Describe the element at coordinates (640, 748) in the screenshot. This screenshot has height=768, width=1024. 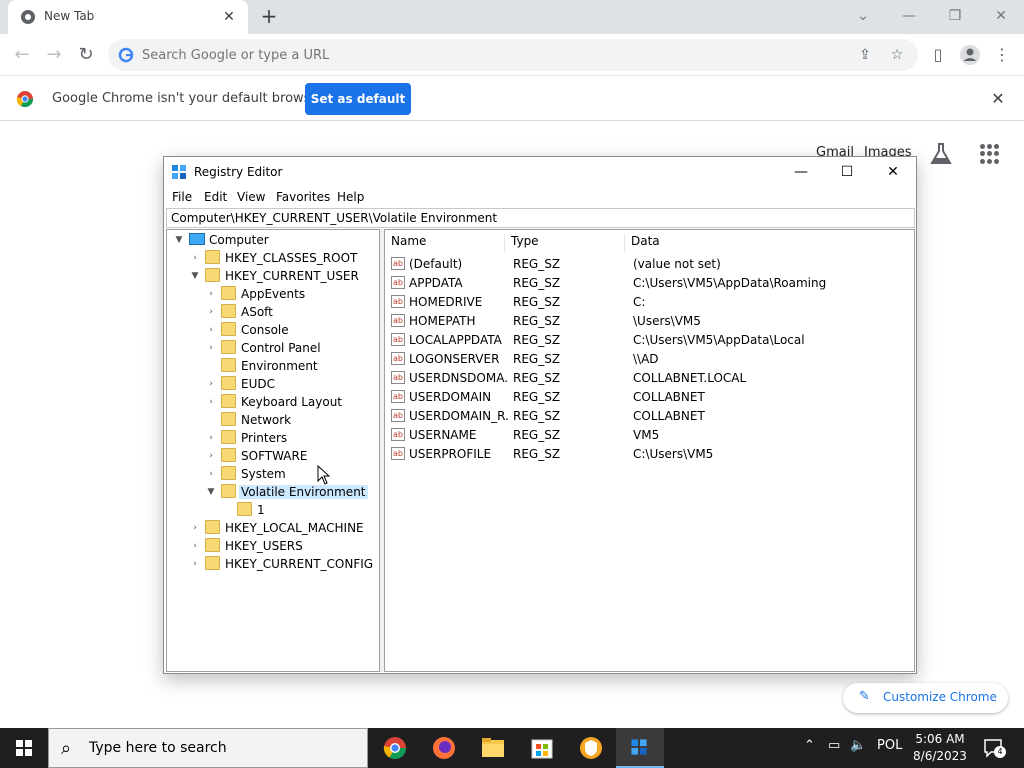
I see `taskbar-registry-editor-icon` at that location.